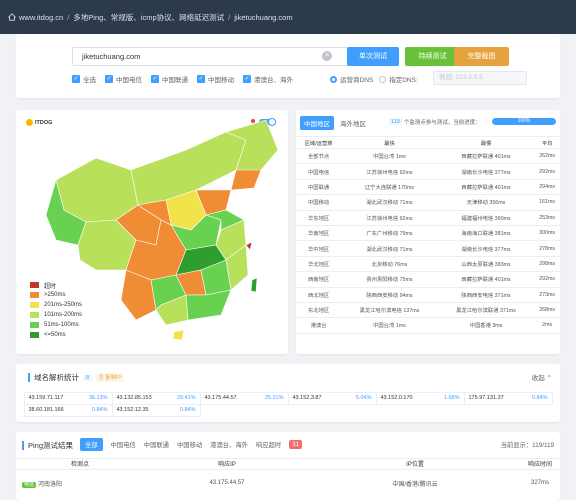  What do you see at coordinates (508, 398) in the screenshot?
I see `dns-ip-item: 175.97.131.37 0.84%` at bounding box center [508, 398].